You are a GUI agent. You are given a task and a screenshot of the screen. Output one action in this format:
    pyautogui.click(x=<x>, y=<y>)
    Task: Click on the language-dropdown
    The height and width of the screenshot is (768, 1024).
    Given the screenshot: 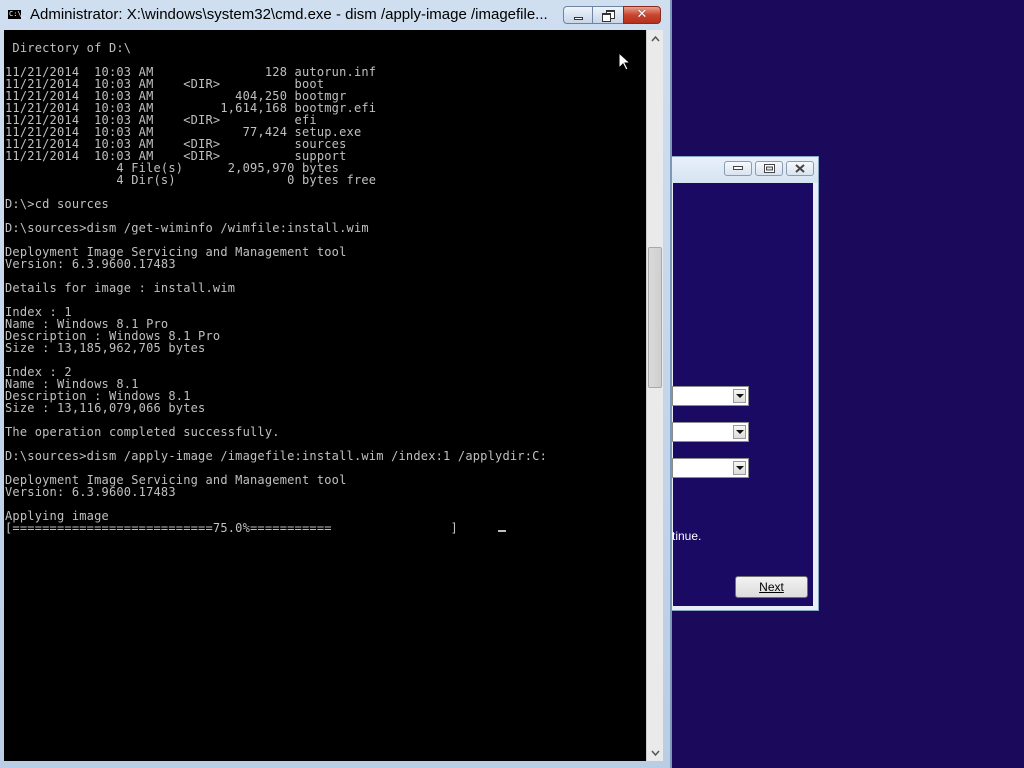 What is the action you would take?
    pyautogui.click(x=710, y=396)
    